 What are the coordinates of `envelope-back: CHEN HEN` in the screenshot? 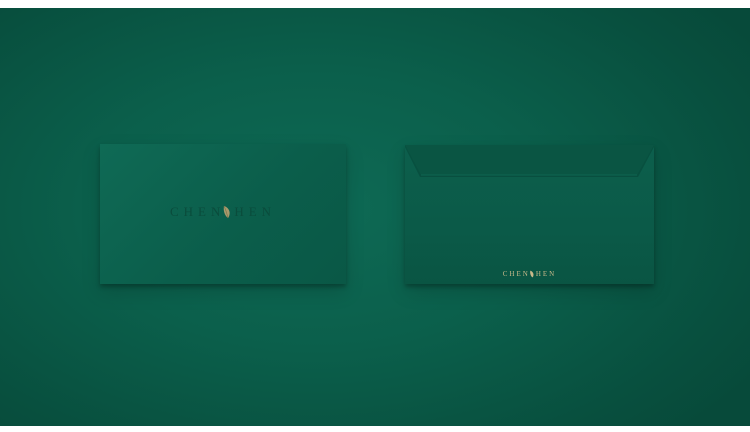 It's located at (529, 214).